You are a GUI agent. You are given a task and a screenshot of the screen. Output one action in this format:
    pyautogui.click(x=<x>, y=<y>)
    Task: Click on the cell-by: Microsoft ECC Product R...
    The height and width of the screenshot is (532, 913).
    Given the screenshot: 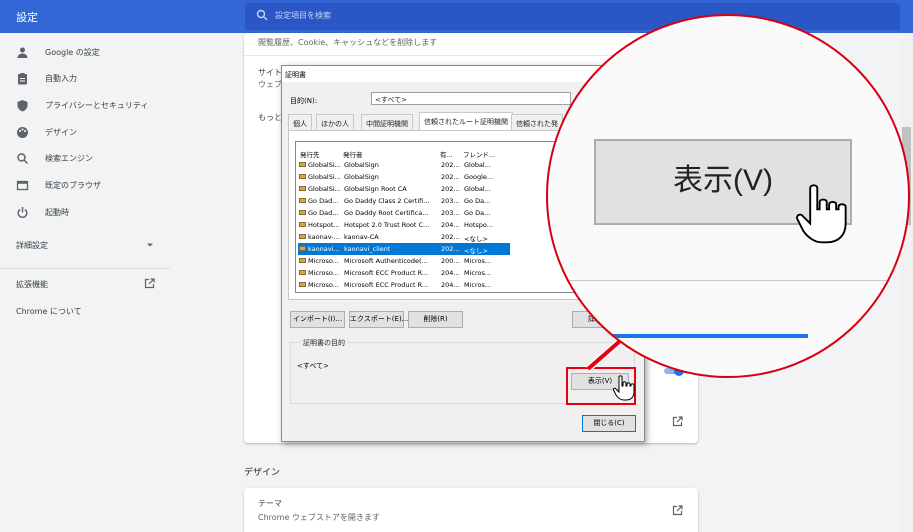 What is the action you would take?
    pyautogui.click(x=386, y=273)
    